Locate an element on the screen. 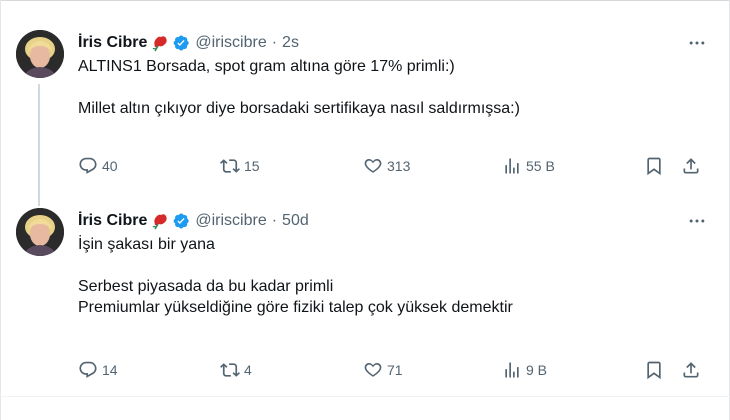 The height and width of the screenshot is (420, 730). tweet-actions: 14 4 71 9 B is located at coordinates (396, 370).